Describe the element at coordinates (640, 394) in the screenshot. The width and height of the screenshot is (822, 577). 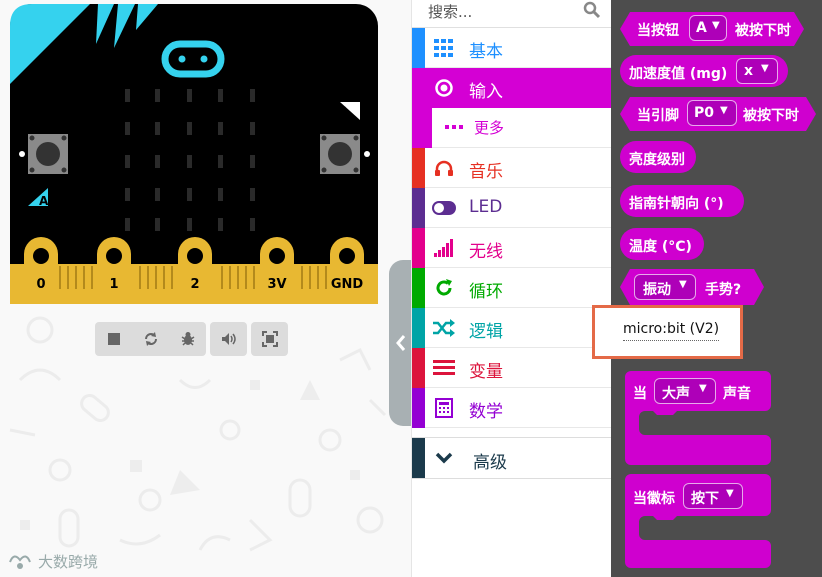
I see `block-text: 当` at that location.